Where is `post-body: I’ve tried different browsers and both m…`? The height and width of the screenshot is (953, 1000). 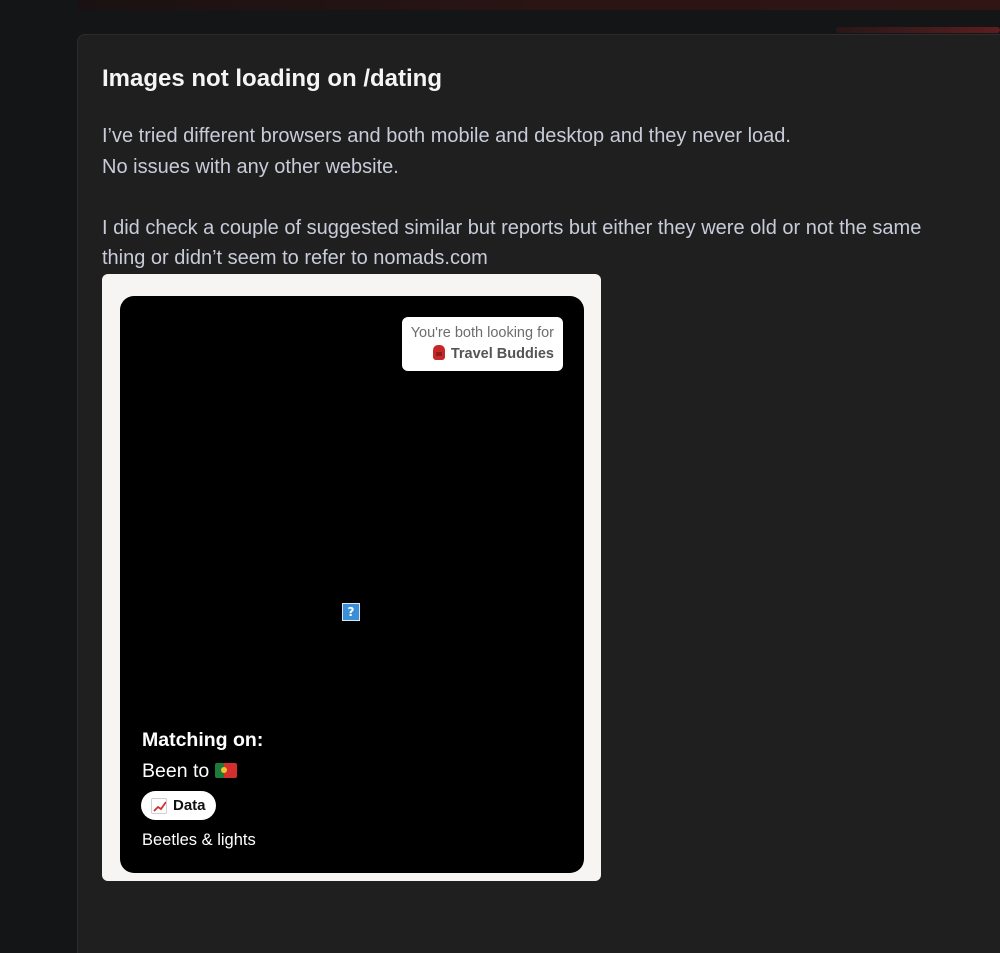 post-body: I’ve tried different browsers and both m… is located at coordinates (532, 197).